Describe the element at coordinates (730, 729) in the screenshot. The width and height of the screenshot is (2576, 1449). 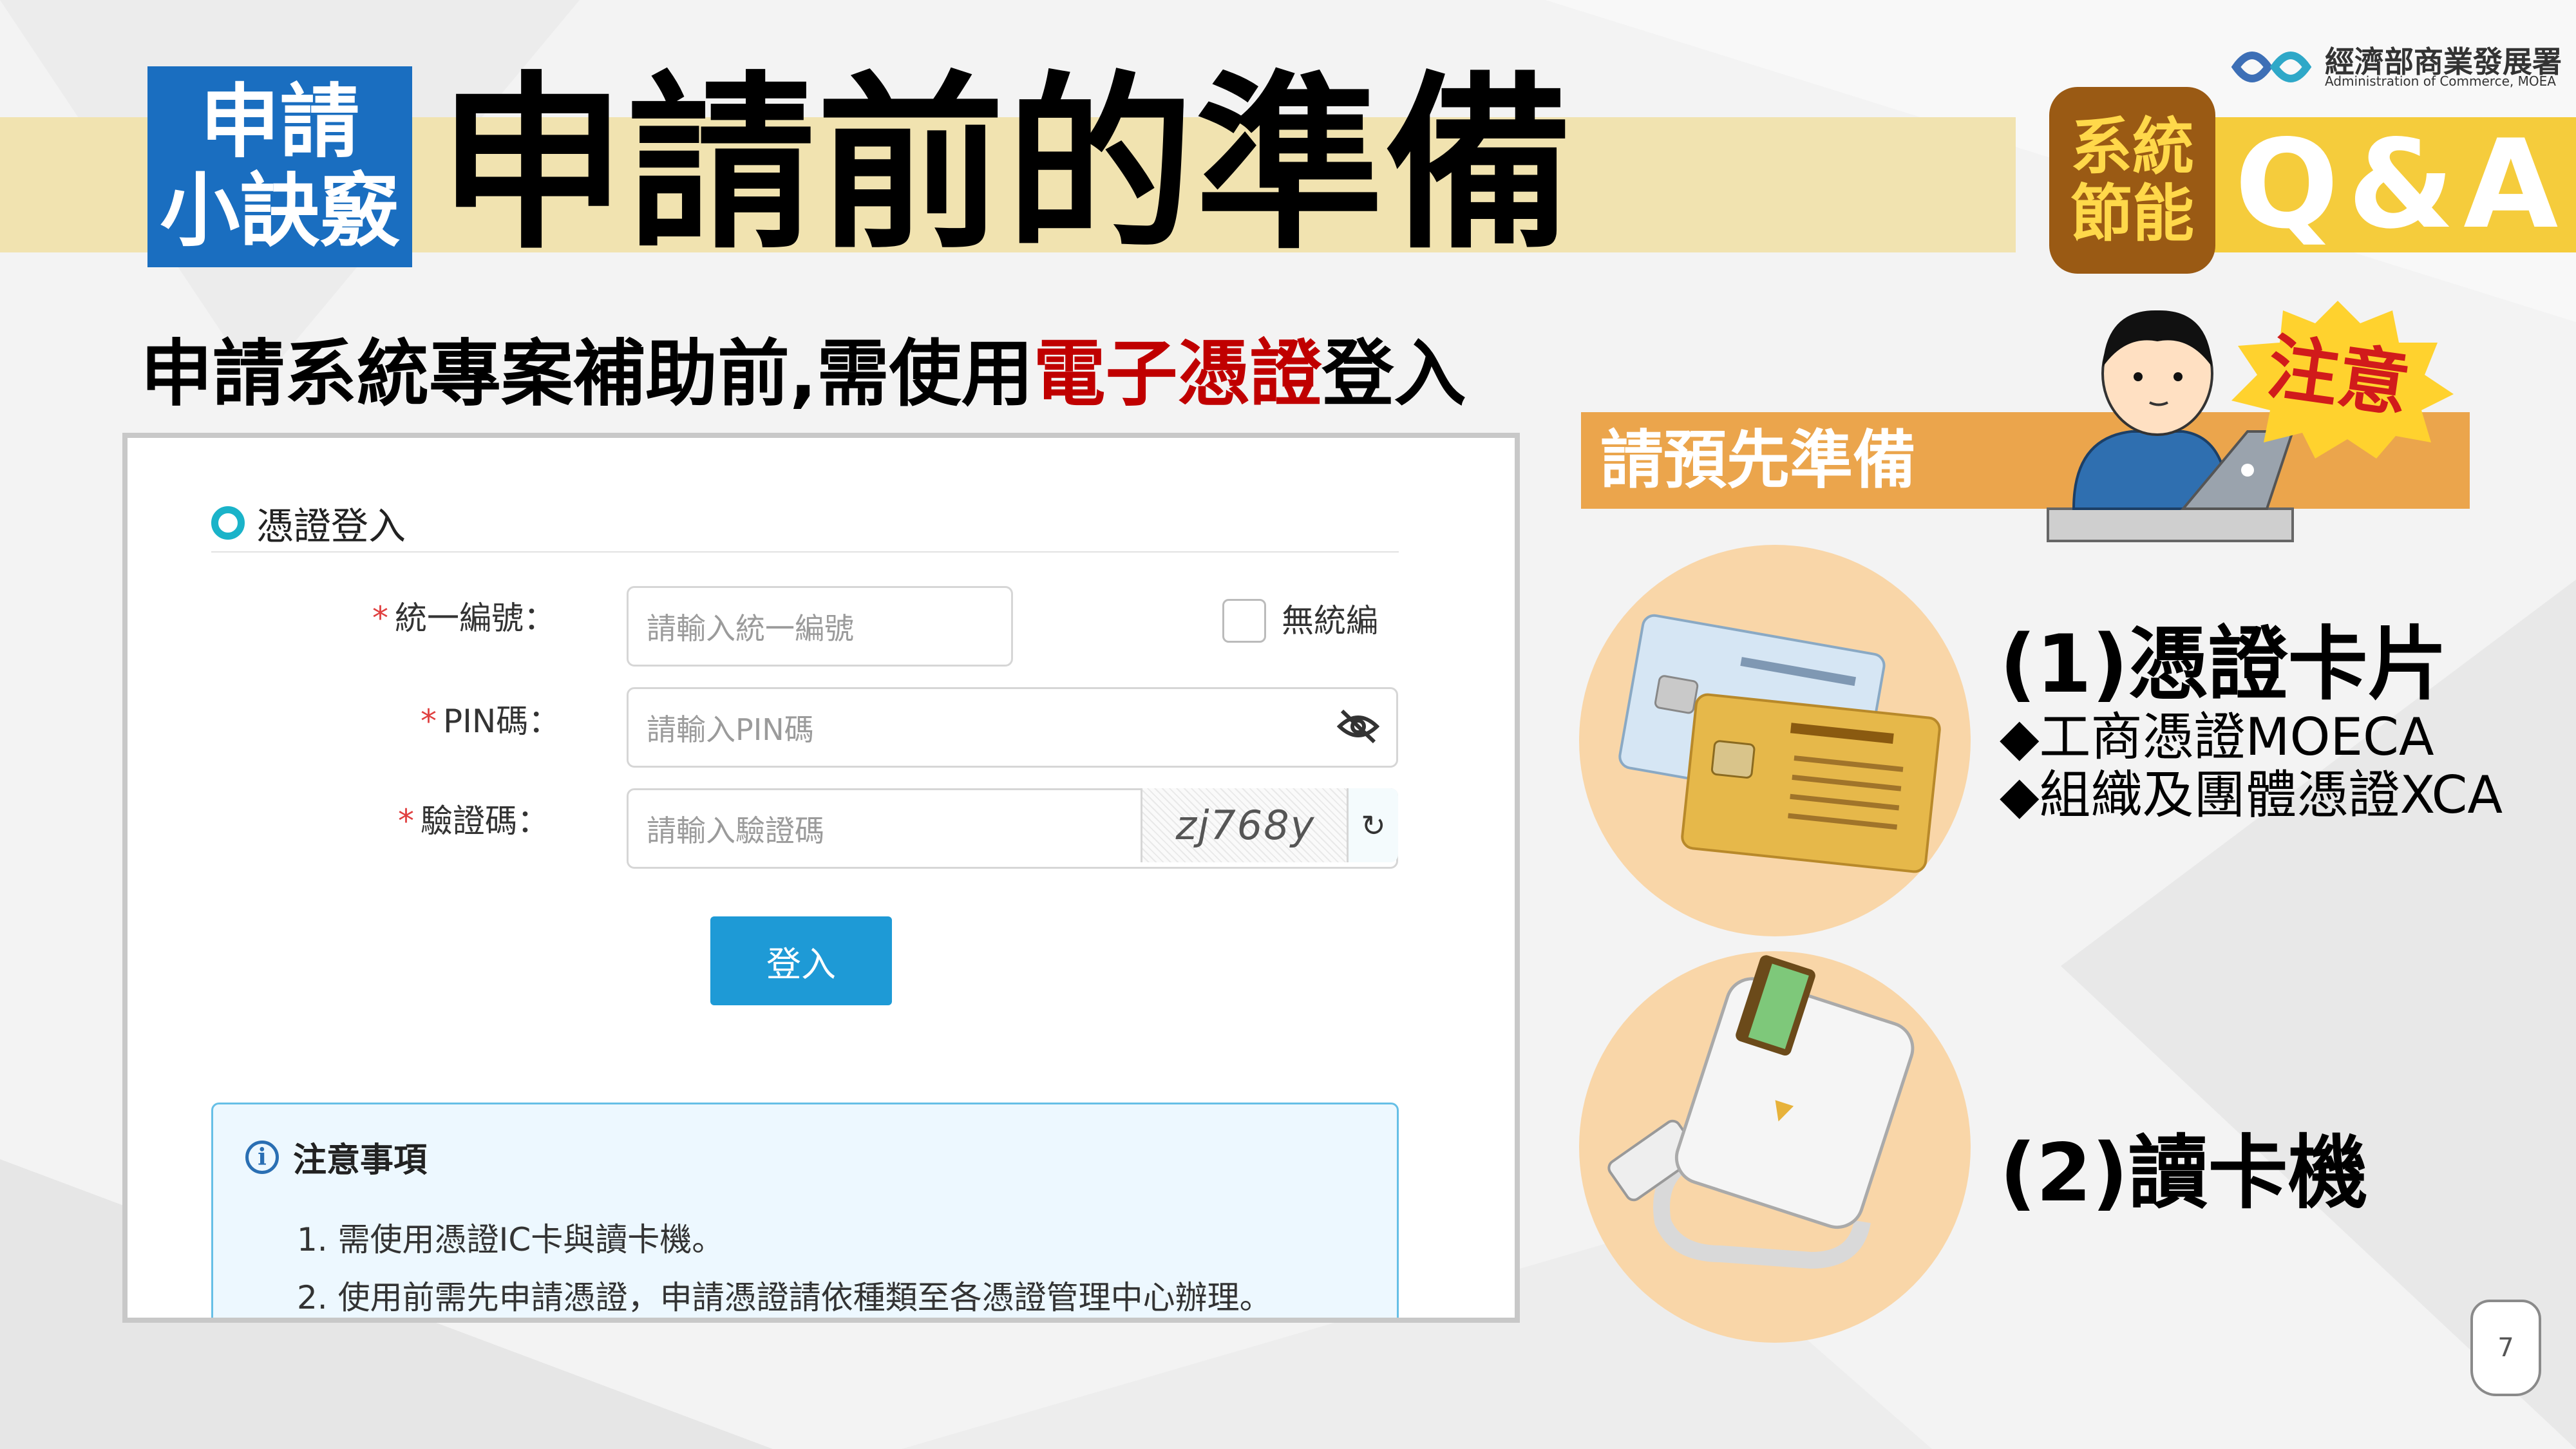
I see `pin-placeholder: 請輸入PIN碼` at that location.